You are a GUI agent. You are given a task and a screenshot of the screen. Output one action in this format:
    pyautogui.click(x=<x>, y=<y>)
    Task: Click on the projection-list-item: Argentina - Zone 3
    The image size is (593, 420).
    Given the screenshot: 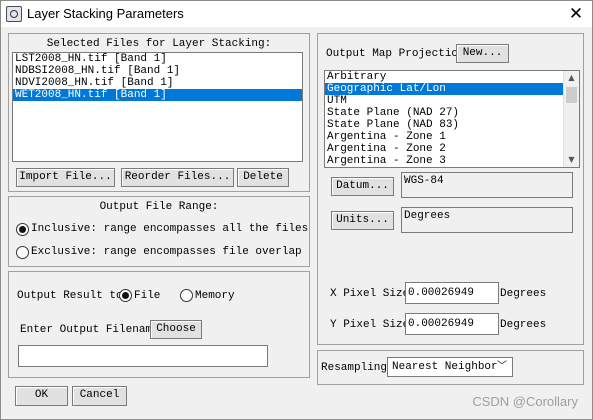 What is the action you would take?
    pyautogui.click(x=444, y=161)
    